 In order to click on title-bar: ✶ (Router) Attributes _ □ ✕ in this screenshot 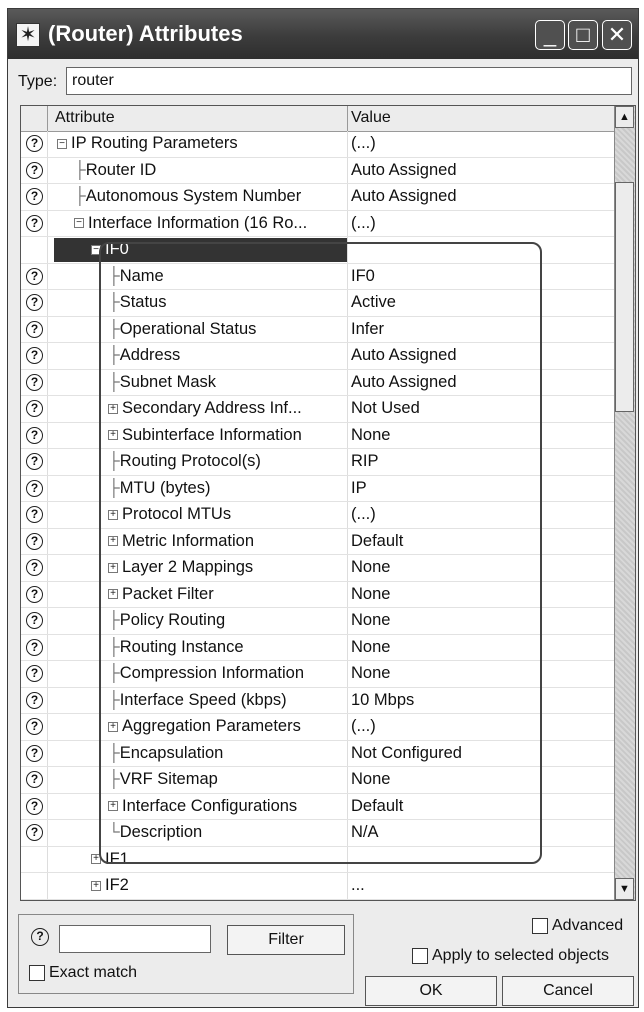, I will do `click(323, 34)`.